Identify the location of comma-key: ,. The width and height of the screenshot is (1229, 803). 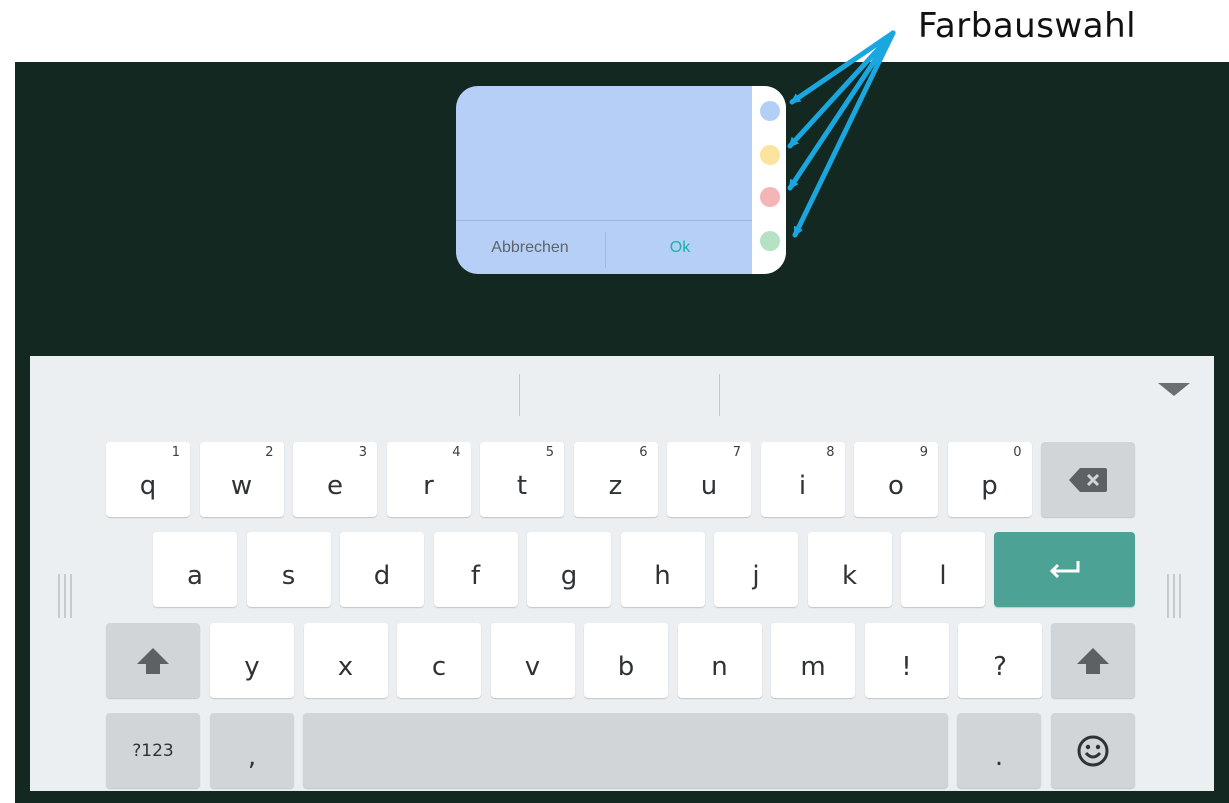
(252, 750).